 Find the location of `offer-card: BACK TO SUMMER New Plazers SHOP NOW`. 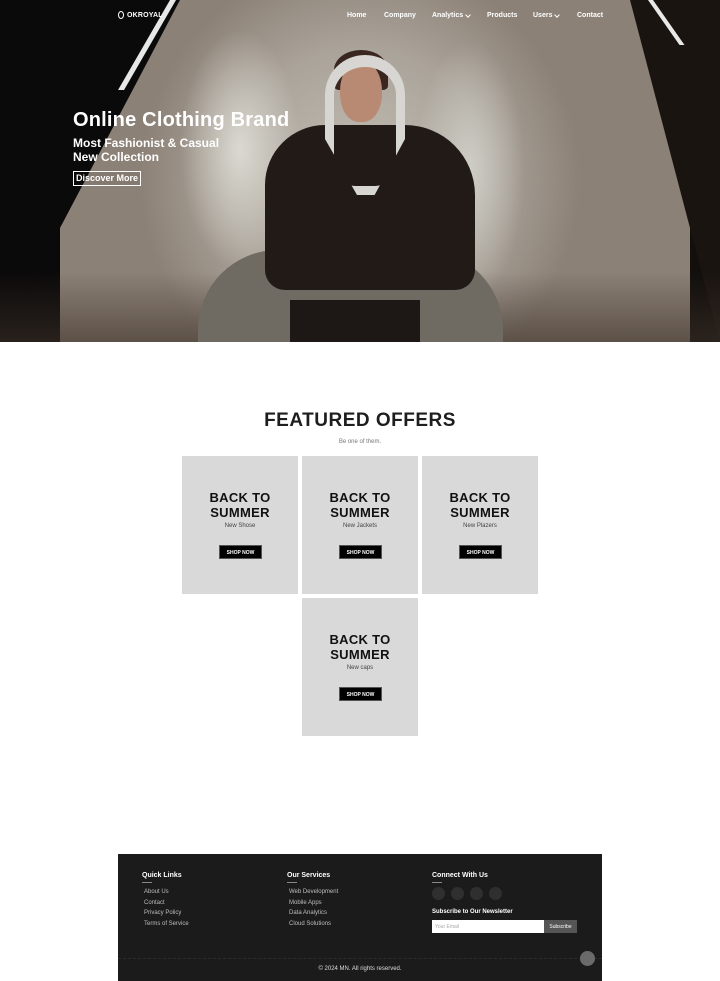

offer-card: BACK TO SUMMER New Plazers SHOP NOW is located at coordinates (480, 525).